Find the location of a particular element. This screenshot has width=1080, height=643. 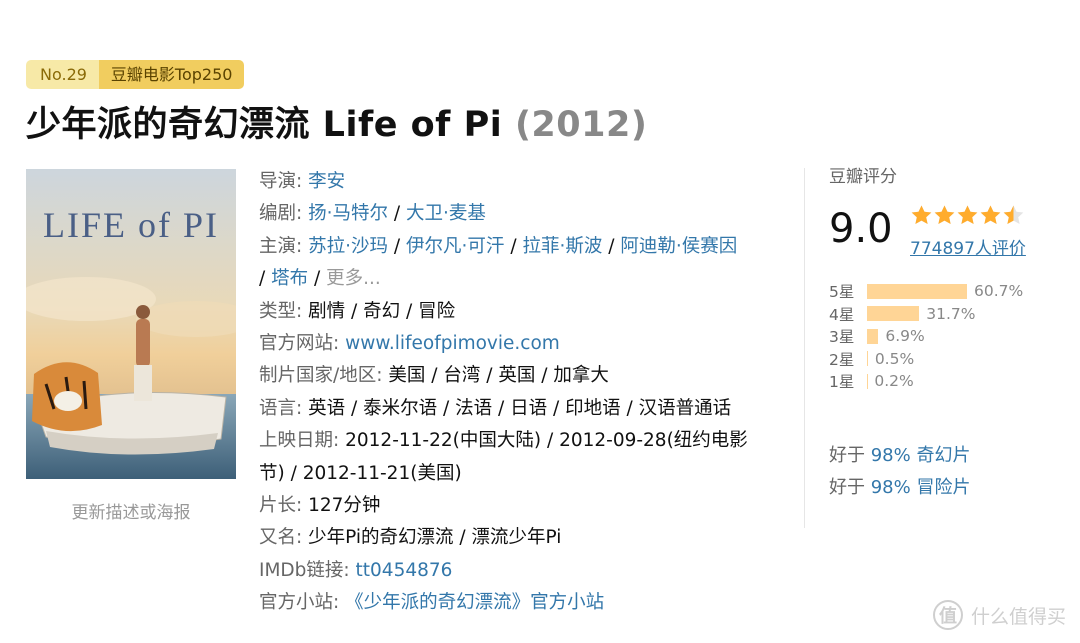

movie-poster: LIFE of PI is located at coordinates (131, 324).